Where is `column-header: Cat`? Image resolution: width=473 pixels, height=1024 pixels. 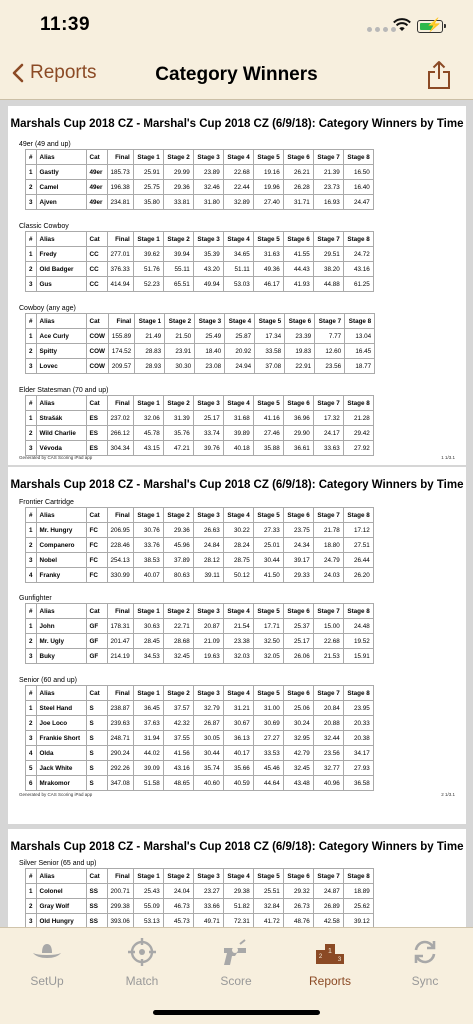
column-header: Cat is located at coordinates (97, 321).